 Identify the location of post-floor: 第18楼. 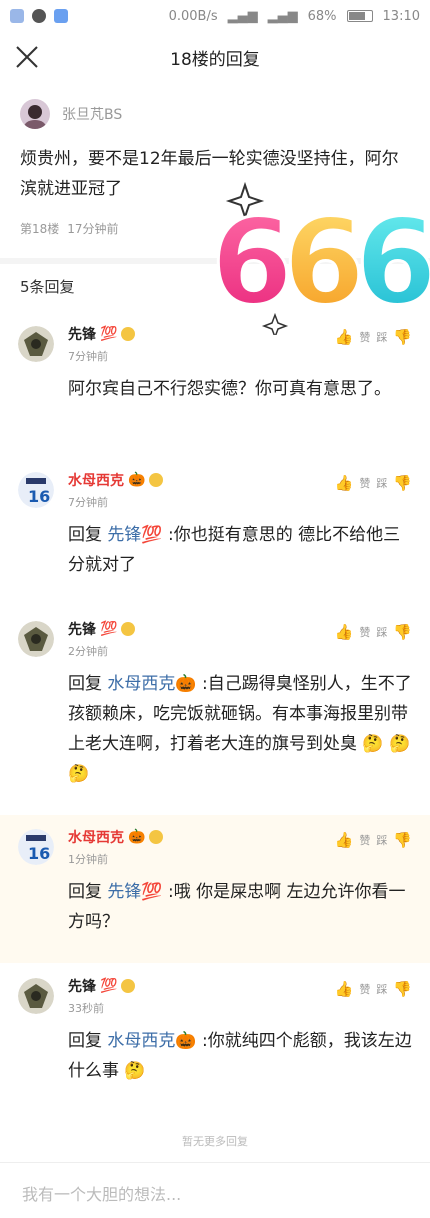
(40, 229).